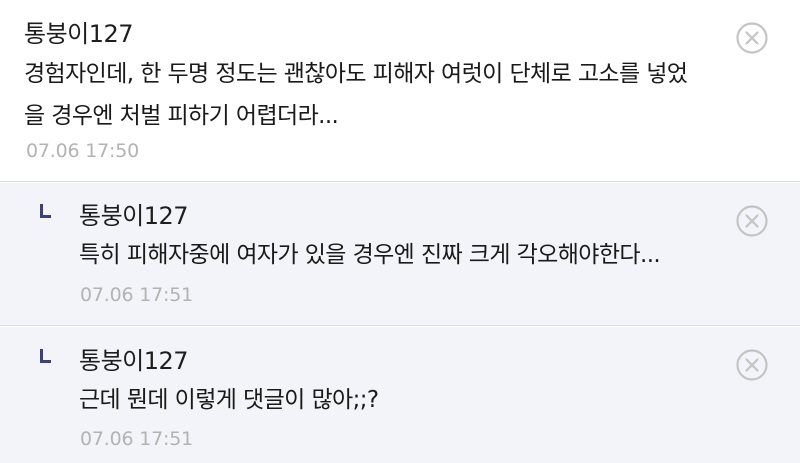  I want to click on comment-text-line: 근데 뭔데 이렇게 댓글이 많아;;?, so click(229, 400).